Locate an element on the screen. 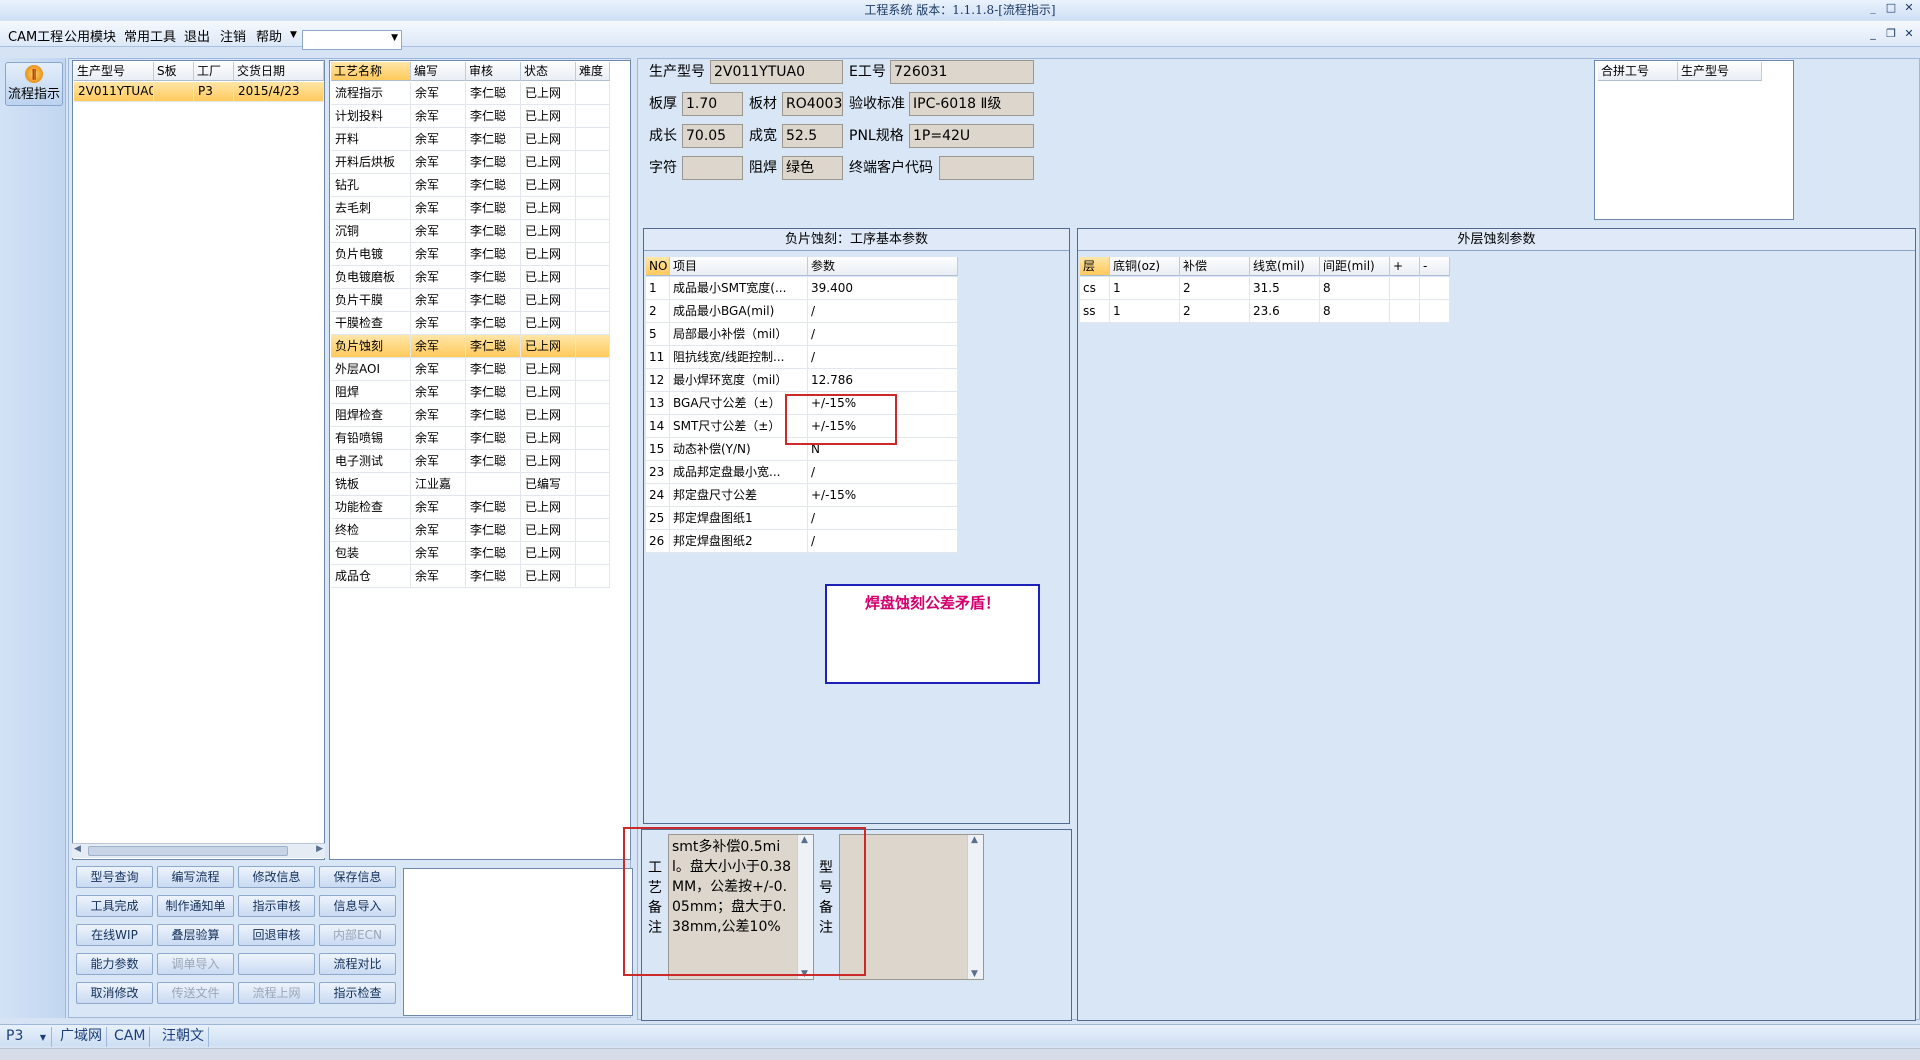  process-cell: 阻焊 is located at coordinates (371, 392).